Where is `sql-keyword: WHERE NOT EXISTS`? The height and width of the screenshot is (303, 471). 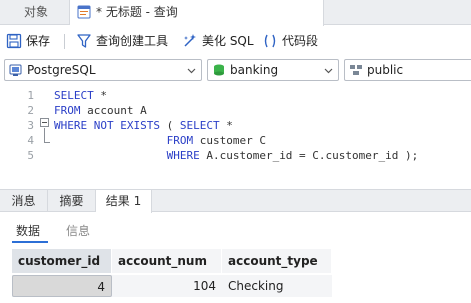
sql-keyword: WHERE NOT EXISTS is located at coordinates (107, 125).